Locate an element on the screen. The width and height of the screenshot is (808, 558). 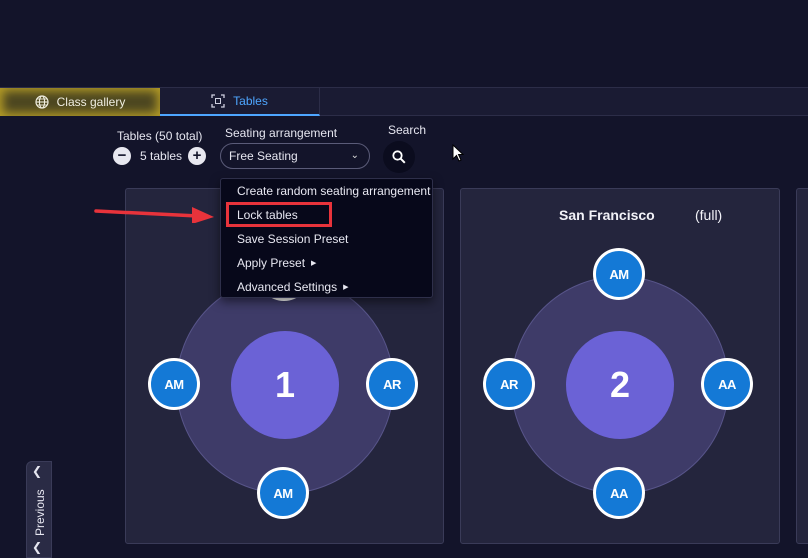
menu-item-label: Advanced Settings is located at coordinates (287, 287).